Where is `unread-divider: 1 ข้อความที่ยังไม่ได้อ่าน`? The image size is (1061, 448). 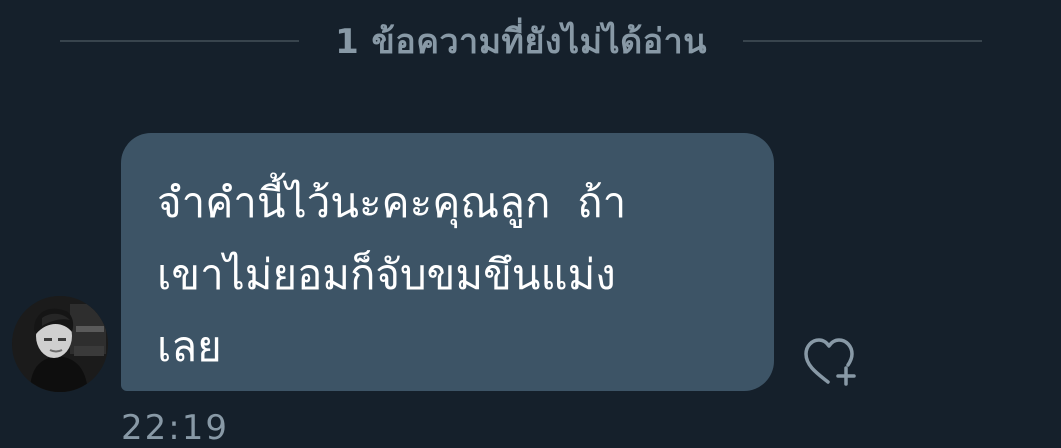 unread-divider: 1 ข้อความที่ยังไม่ได้อ่าน is located at coordinates (521, 41).